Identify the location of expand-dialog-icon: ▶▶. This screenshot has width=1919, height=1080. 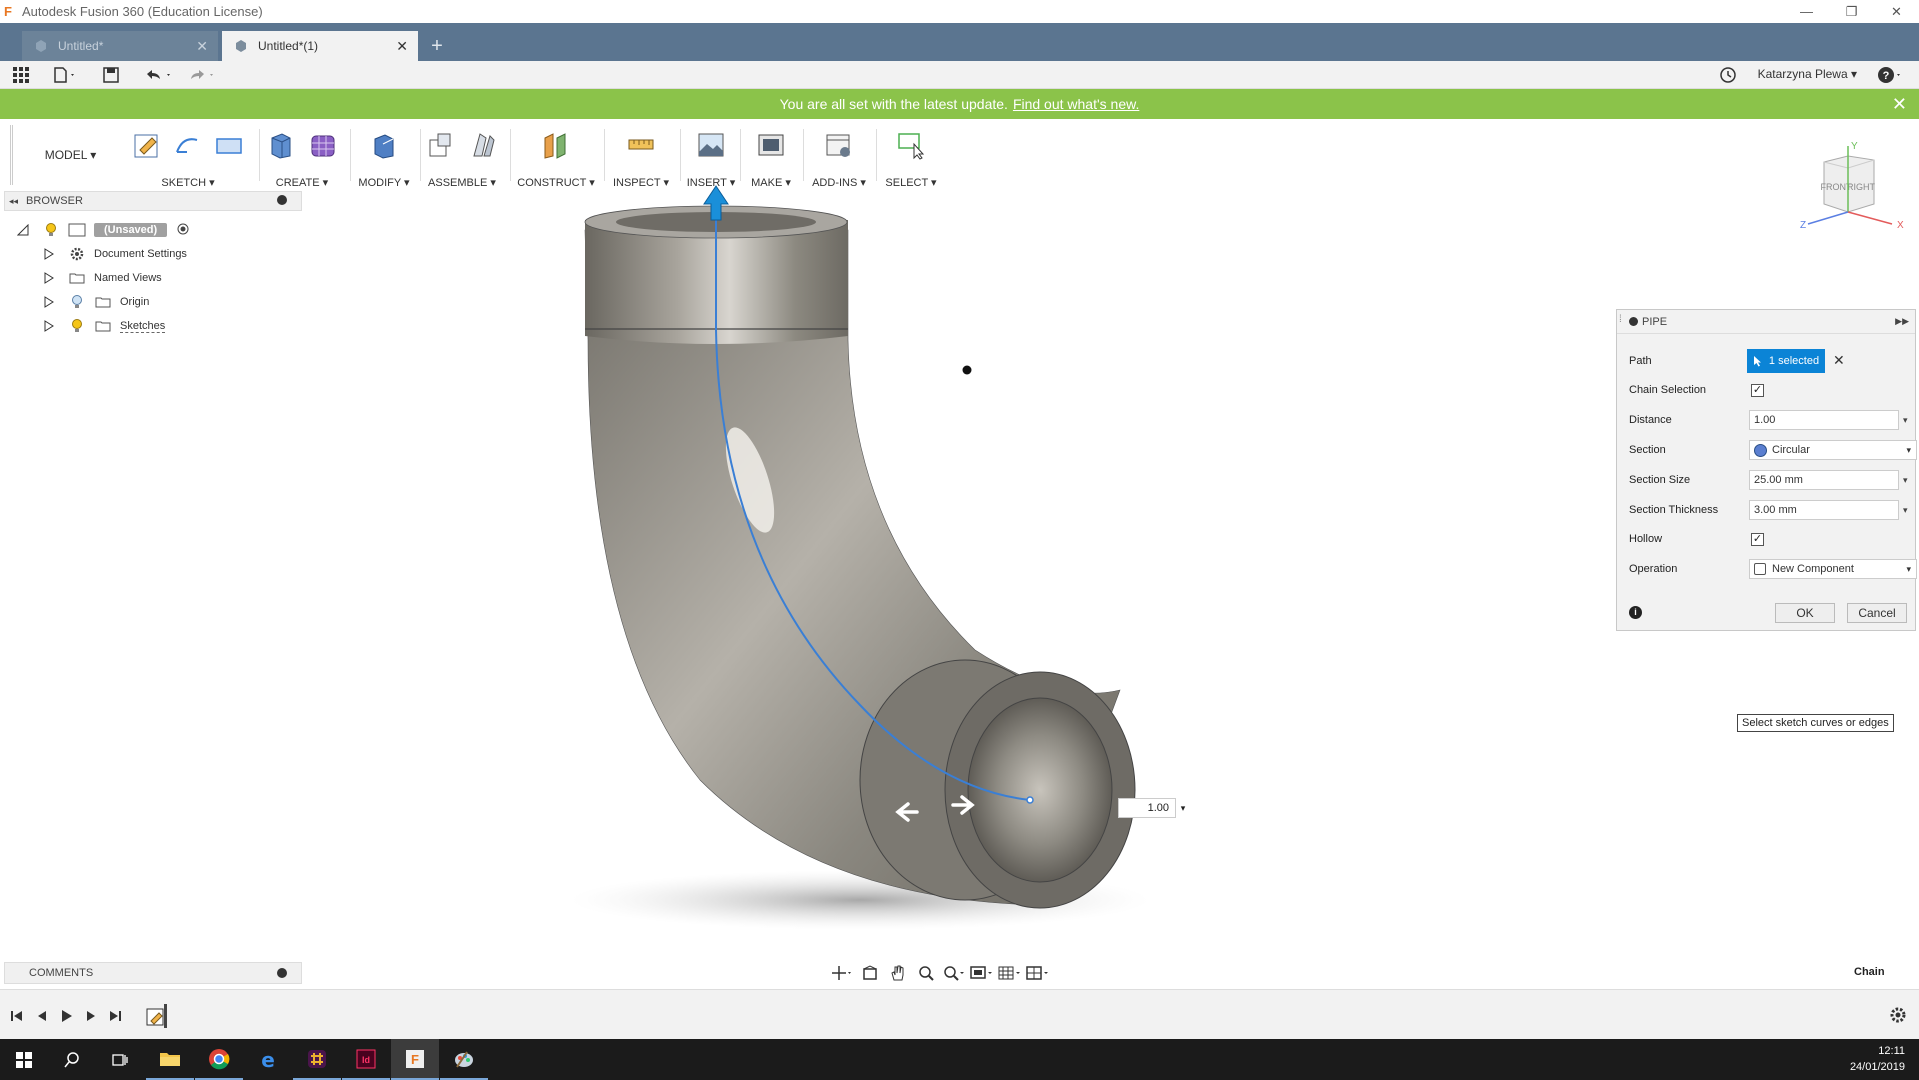
(1902, 321).